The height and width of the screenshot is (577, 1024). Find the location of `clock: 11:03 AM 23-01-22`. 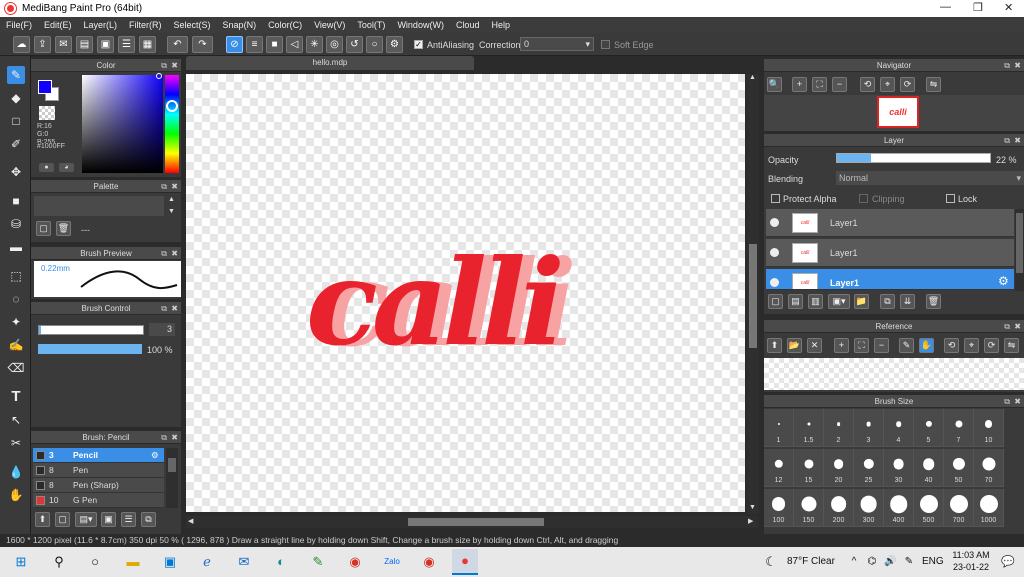

clock: 11:03 AM 23-01-22 is located at coordinates (971, 561).